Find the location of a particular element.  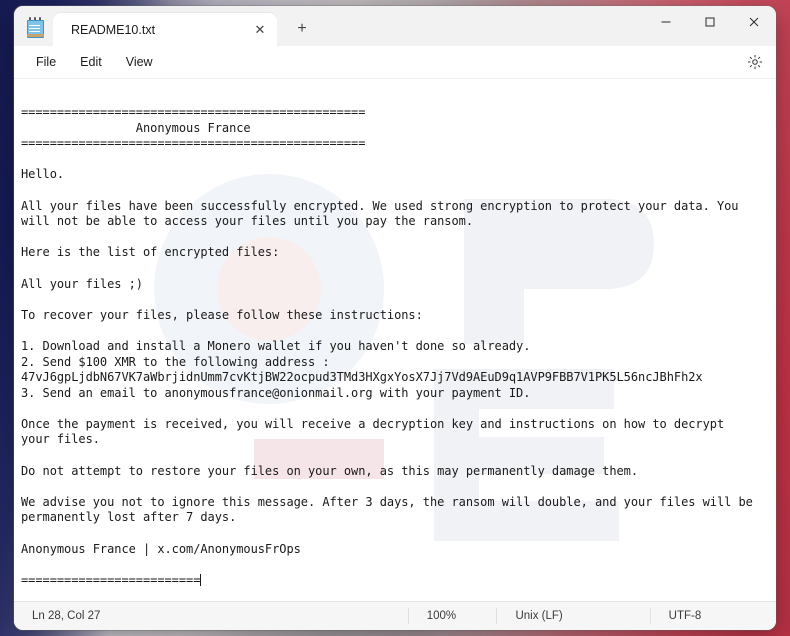

gear-icon is located at coordinates (755, 62).